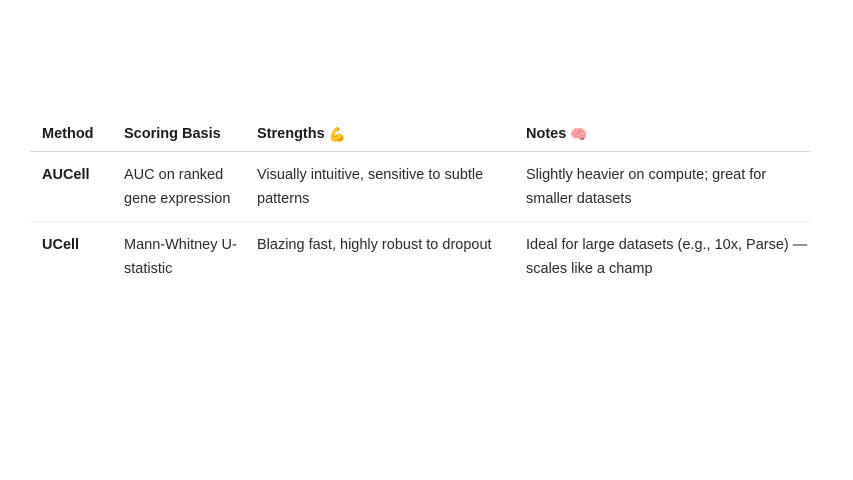 This screenshot has width=853, height=480. What do you see at coordinates (662, 134) in the screenshot?
I see `header-notes: Notes 🧠` at bounding box center [662, 134].